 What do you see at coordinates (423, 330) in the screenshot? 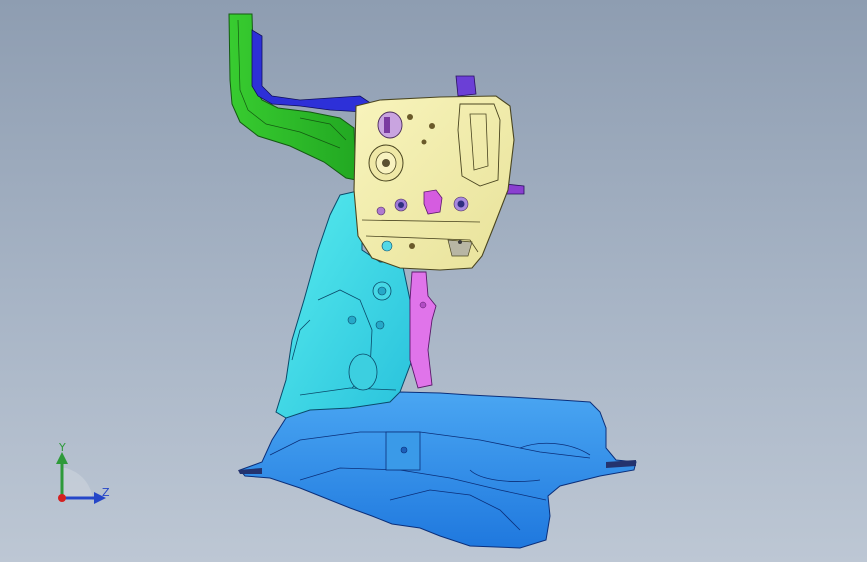
I see `magenta-clip` at bounding box center [423, 330].